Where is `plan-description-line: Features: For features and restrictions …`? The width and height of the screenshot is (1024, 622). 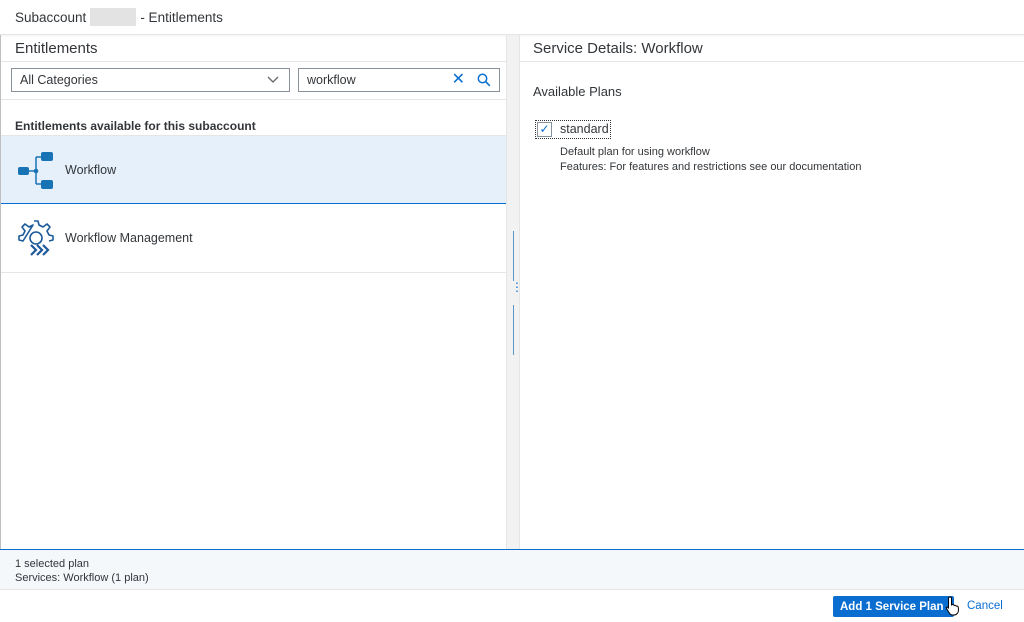 plan-description-line: Features: For features and restrictions … is located at coordinates (711, 167).